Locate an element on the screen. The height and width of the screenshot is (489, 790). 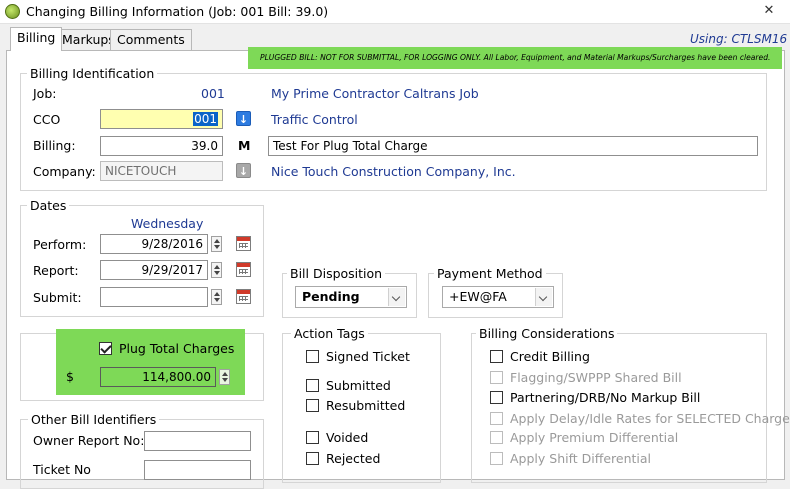
plug-total-charges-checkbox is located at coordinates (105, 348).